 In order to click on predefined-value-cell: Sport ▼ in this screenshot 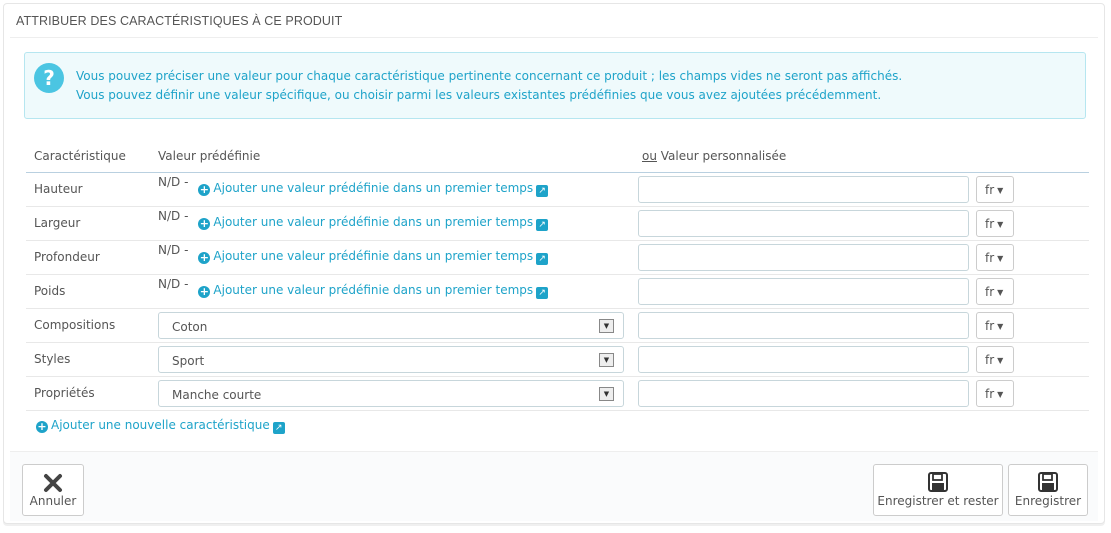, I will do `click(392, 359)`.